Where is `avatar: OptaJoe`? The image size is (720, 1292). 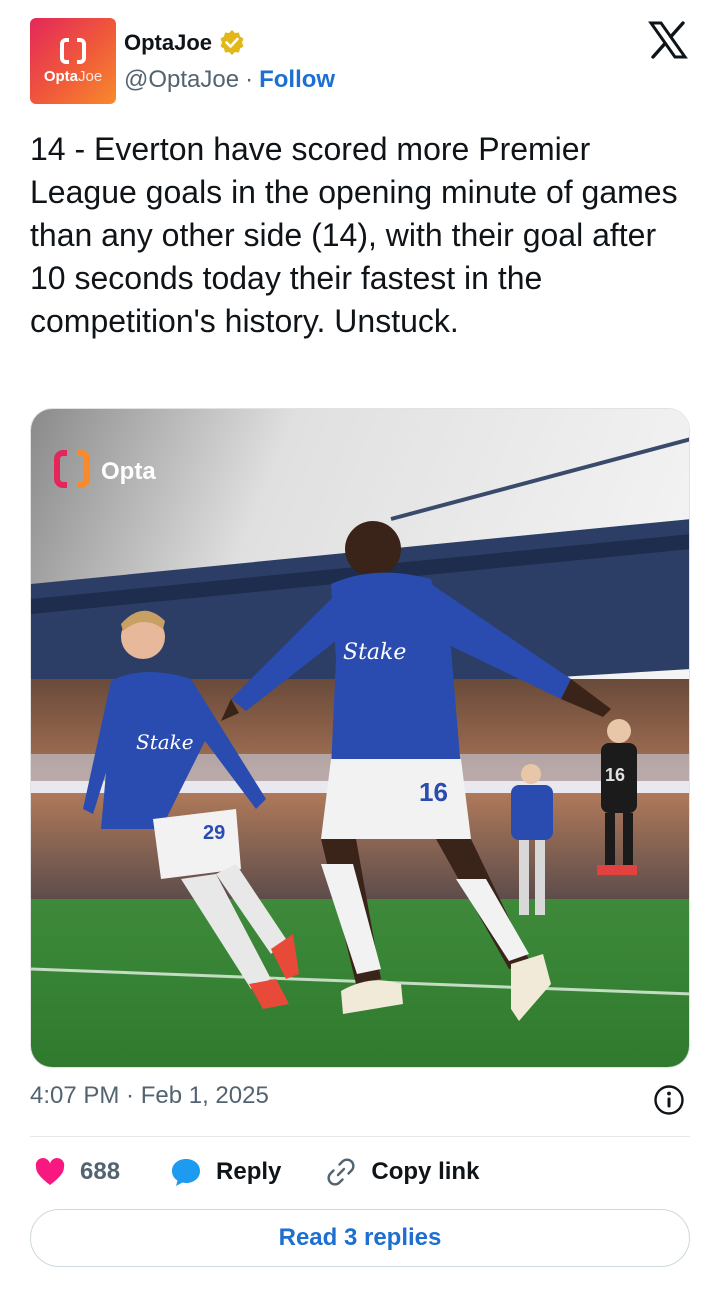 avatar: OptaJoe is located at coordinates (73, 61).